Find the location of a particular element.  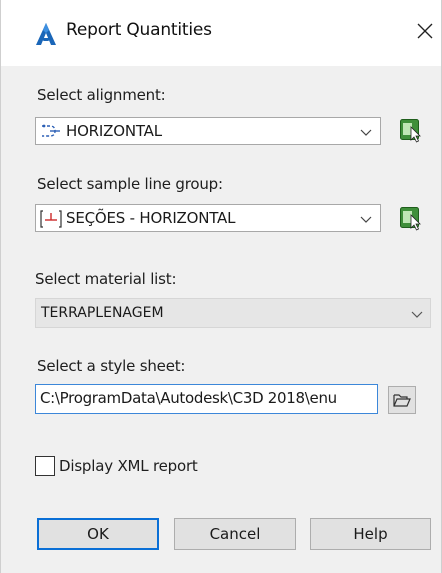

sample-line-group-select: SEÇÕES - HORIZONTAL is located at coordinates (208, 218).